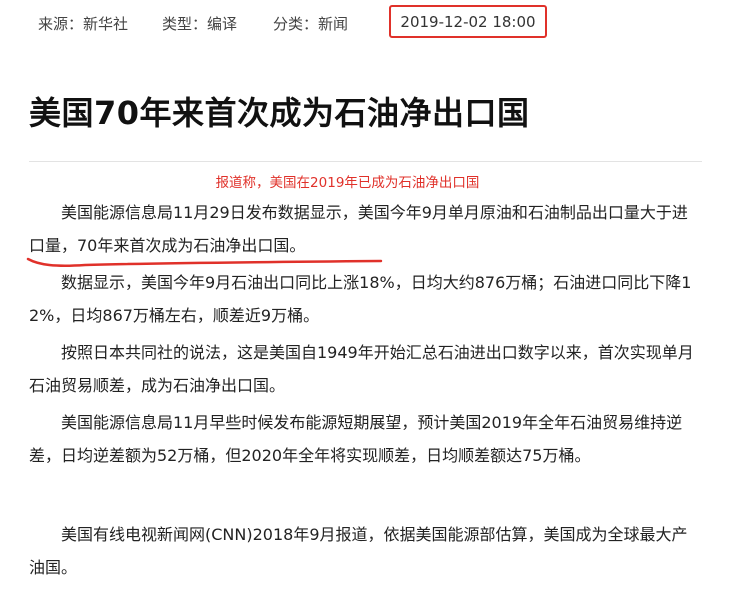 The width and height of the screenshot is (733, 593). I want to click on article-meta-bar: 来源：新华社 类型：编译 分类：新闻 2019-12-02 18:00, so click(366, 22).